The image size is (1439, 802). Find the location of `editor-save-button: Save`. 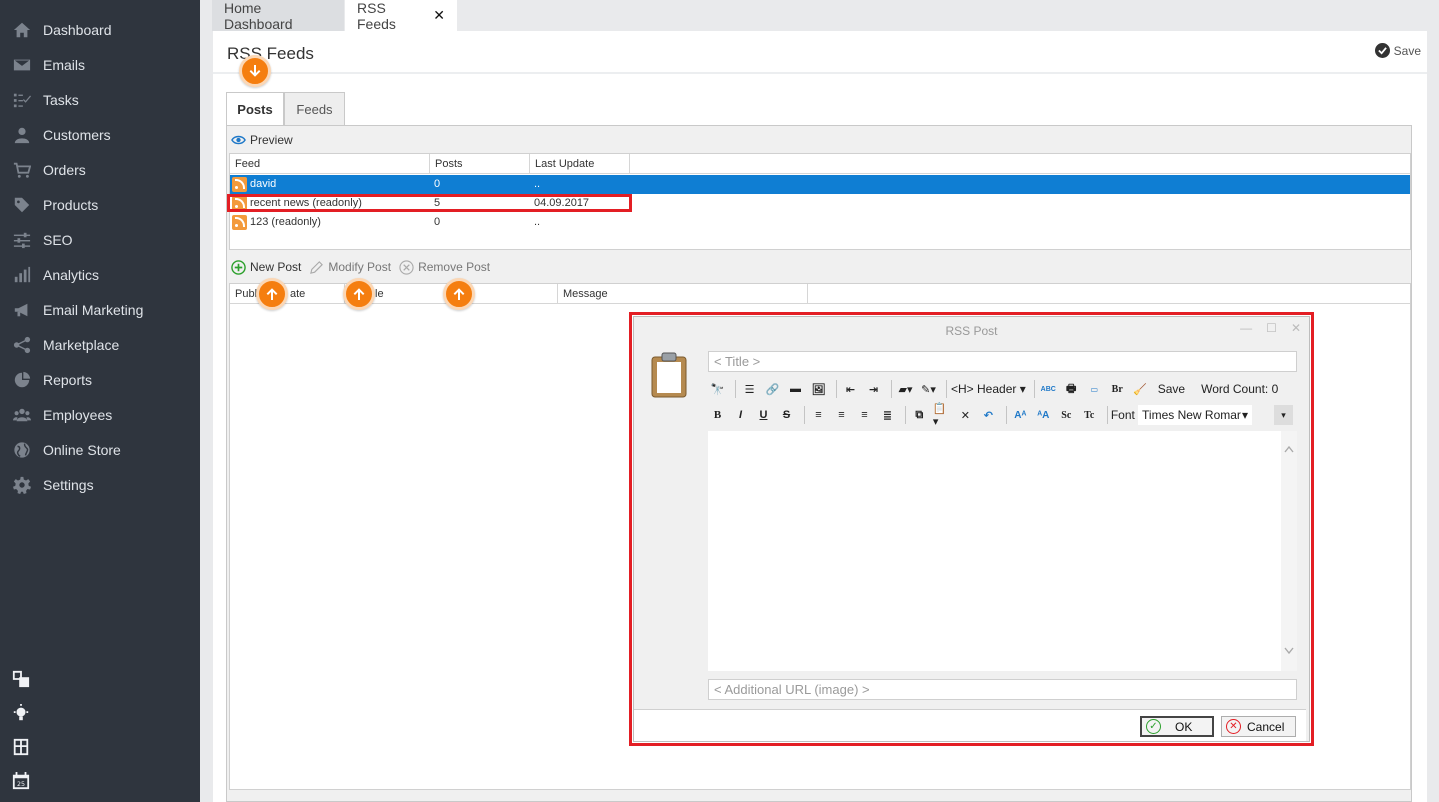

editor-save-button: Save is located at coordinates (1171, 389).